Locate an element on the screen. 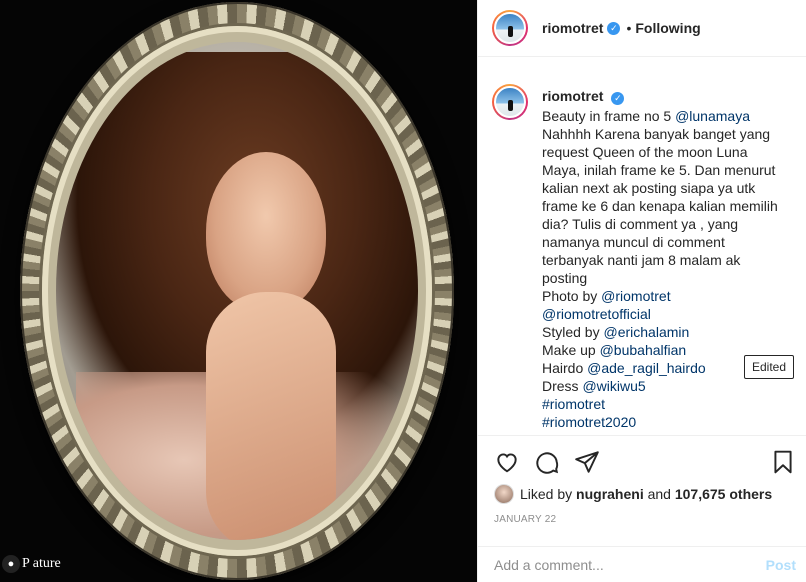 The image size is (806, 582). mention-link: @lunamaya is located at coordinates (712, 116).